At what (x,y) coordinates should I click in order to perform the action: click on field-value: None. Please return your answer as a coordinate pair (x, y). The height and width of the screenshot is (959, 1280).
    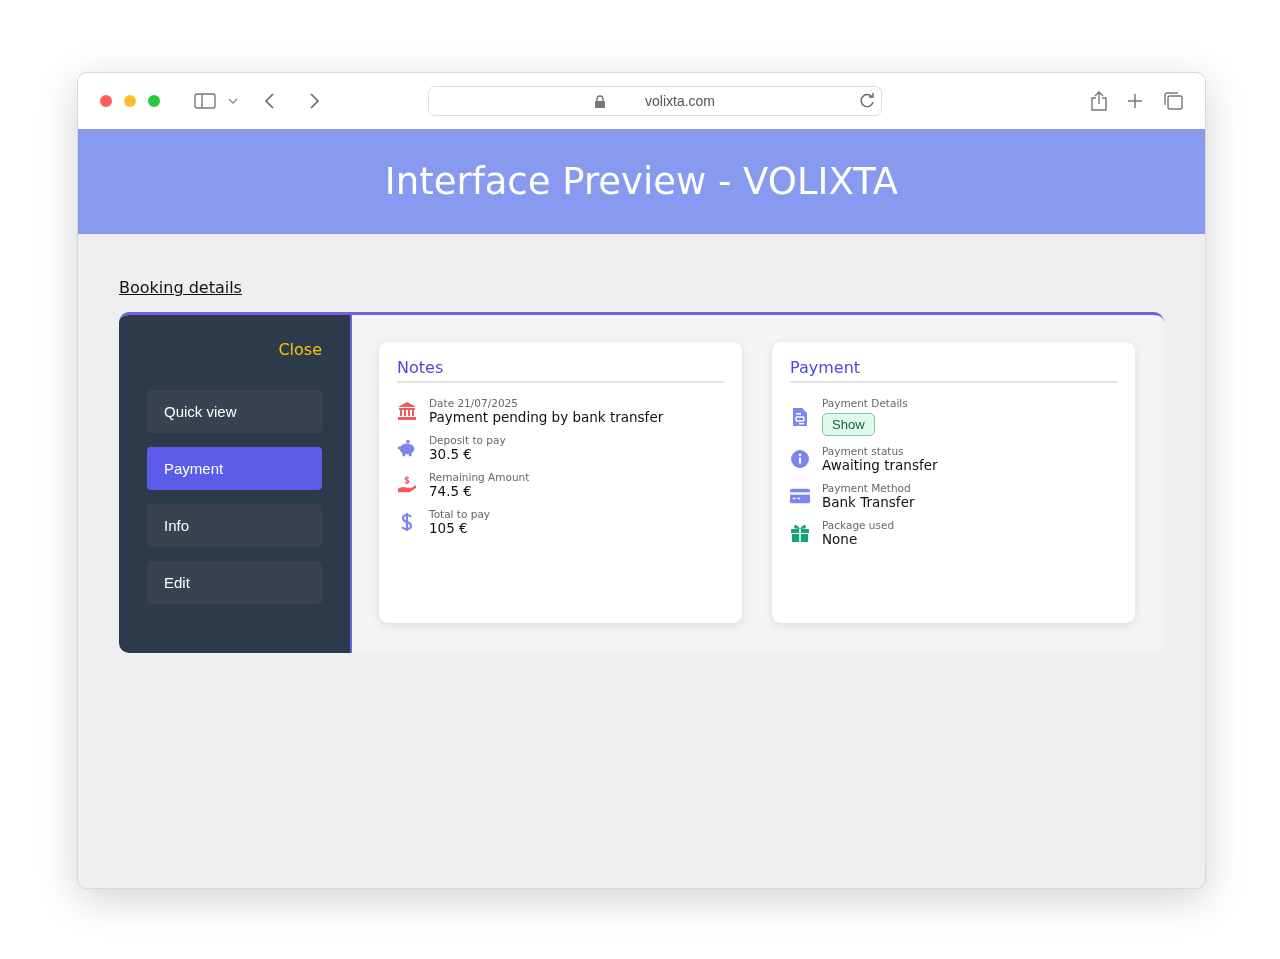
    Looking at the image, I should click on (840, 539).